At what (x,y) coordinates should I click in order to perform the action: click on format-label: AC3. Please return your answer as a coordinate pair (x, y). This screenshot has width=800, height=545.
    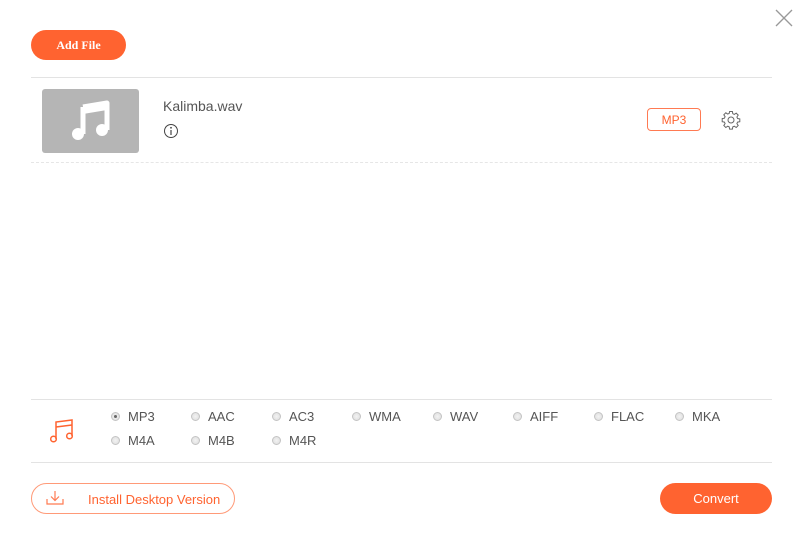
    Looking at the image, I should click on (302, 416).